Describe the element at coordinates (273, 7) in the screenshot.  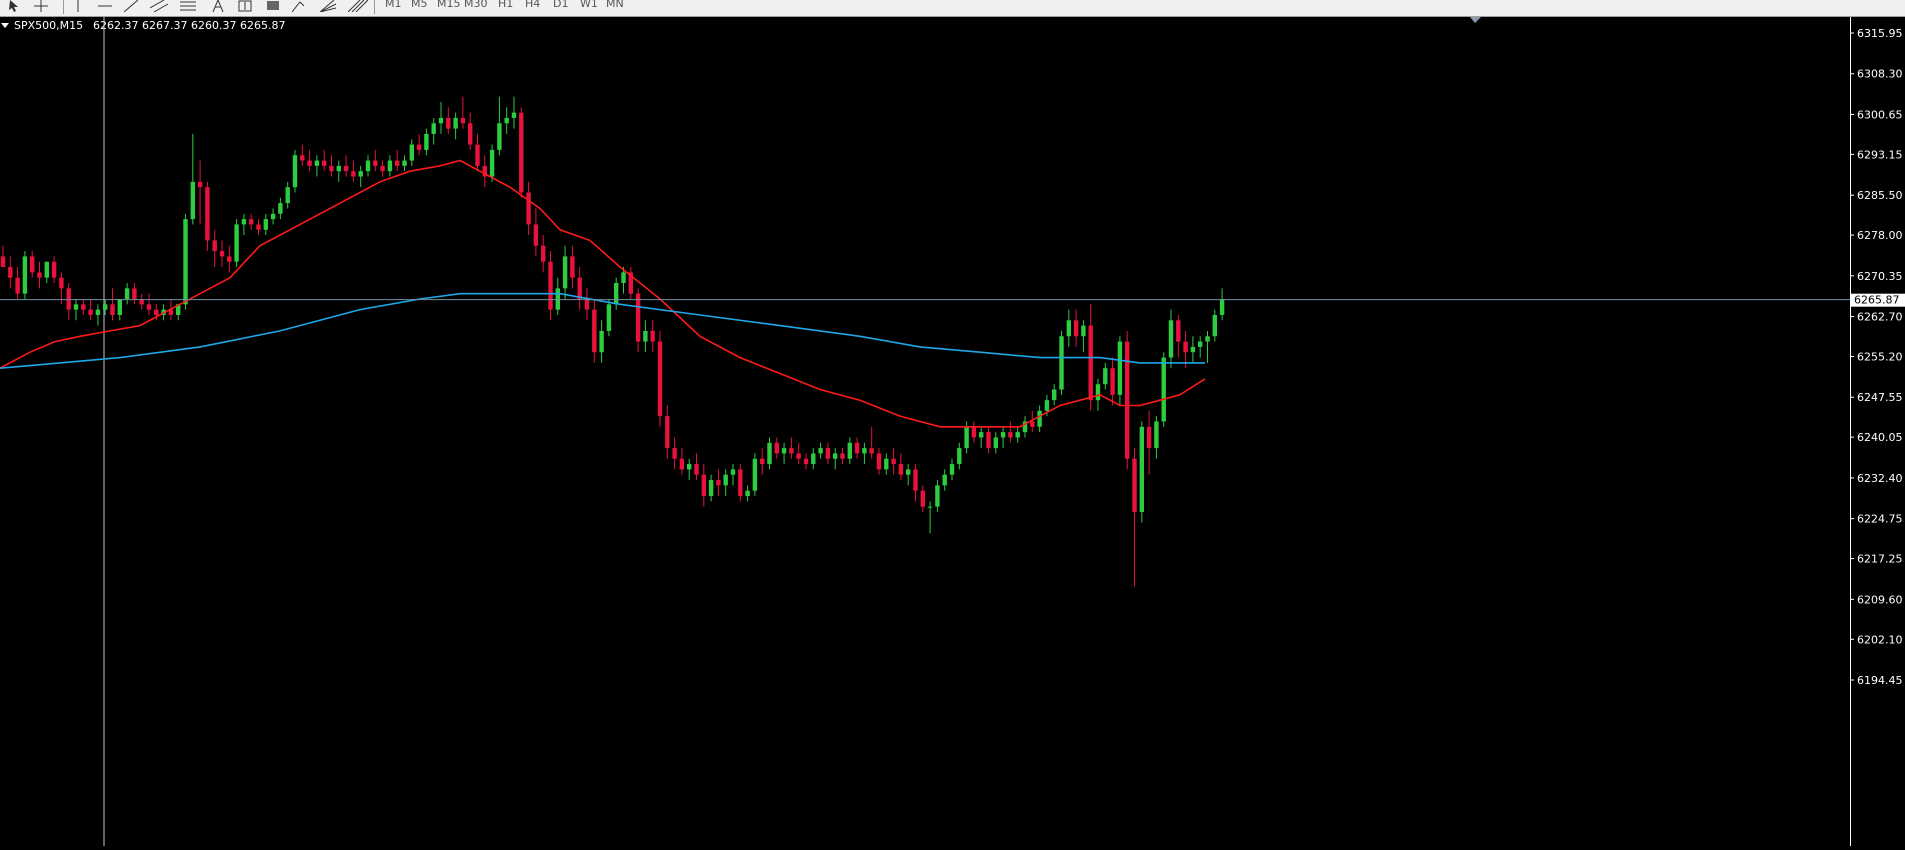
I see `rectangle-icon` at that location.